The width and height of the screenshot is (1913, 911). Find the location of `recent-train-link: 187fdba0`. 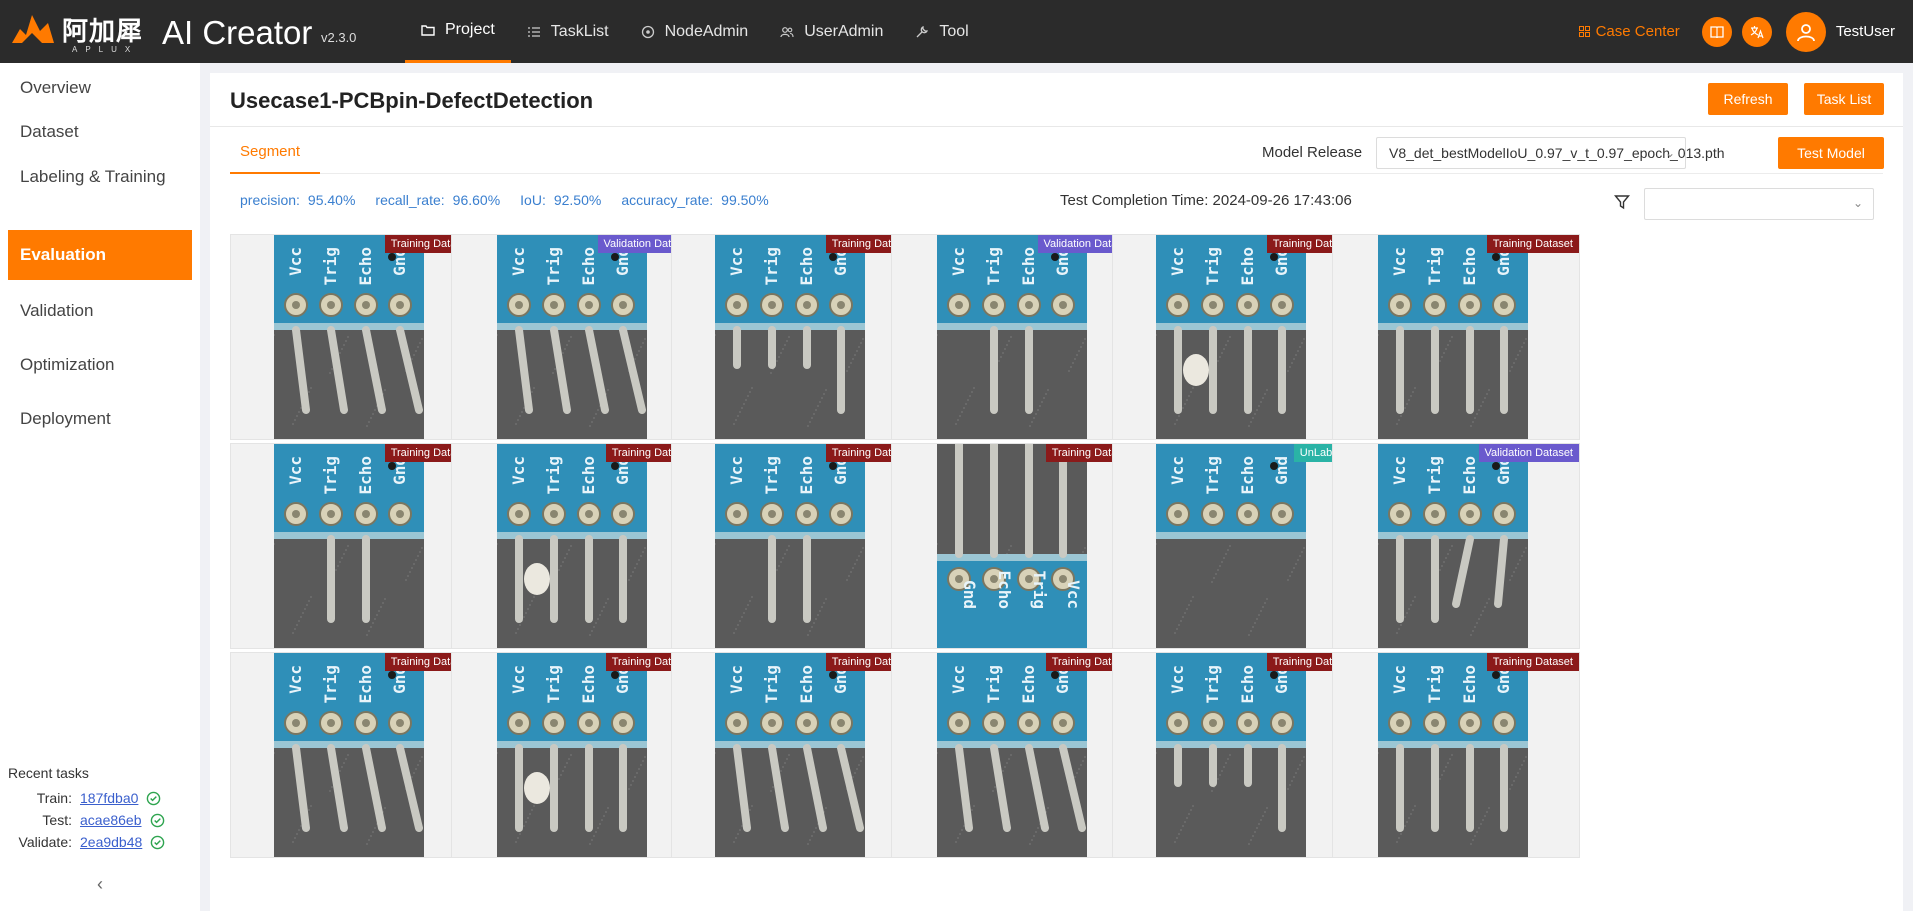

recent-train-link: 187fdba0 is located at coordinates (109, 798).